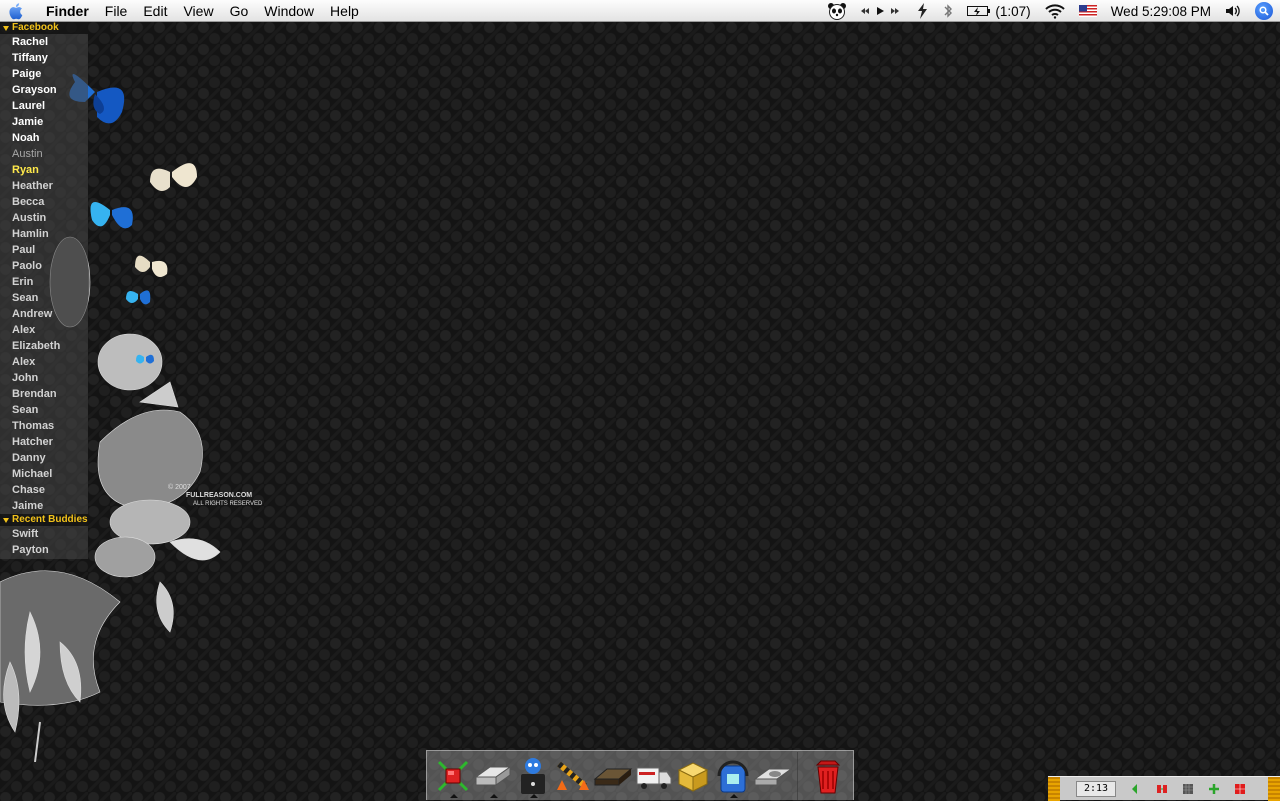 The width and height of the screenshot is (1280, 801). What do you see at coordinates (1136, 789) in the screenshot?
I see `green-arrow-icon` at bounding box center [1136, 789].